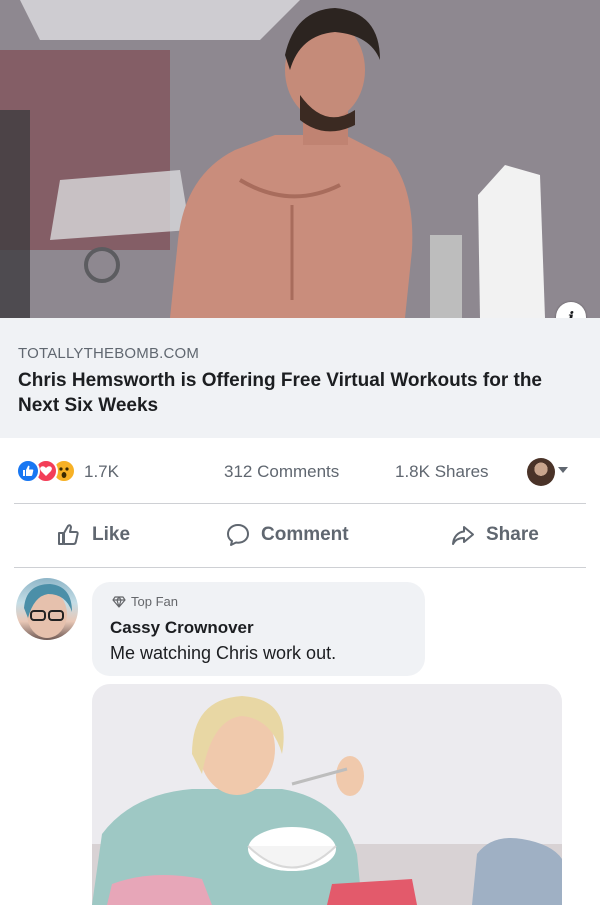  I want to click on link-domain: TOTALLYTHEBOMB.COM, so click(109, 353).